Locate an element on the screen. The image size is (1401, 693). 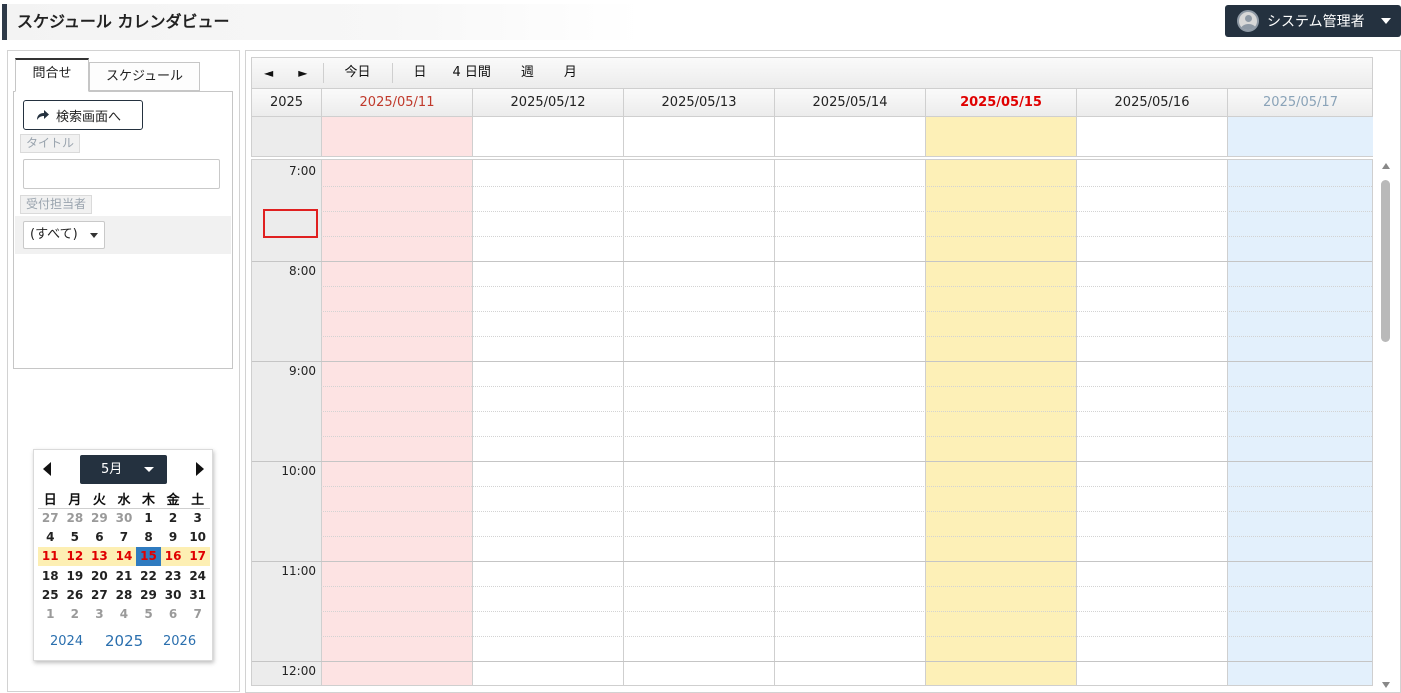
vertical-scrollbar is located at coordinates (1386, 425).